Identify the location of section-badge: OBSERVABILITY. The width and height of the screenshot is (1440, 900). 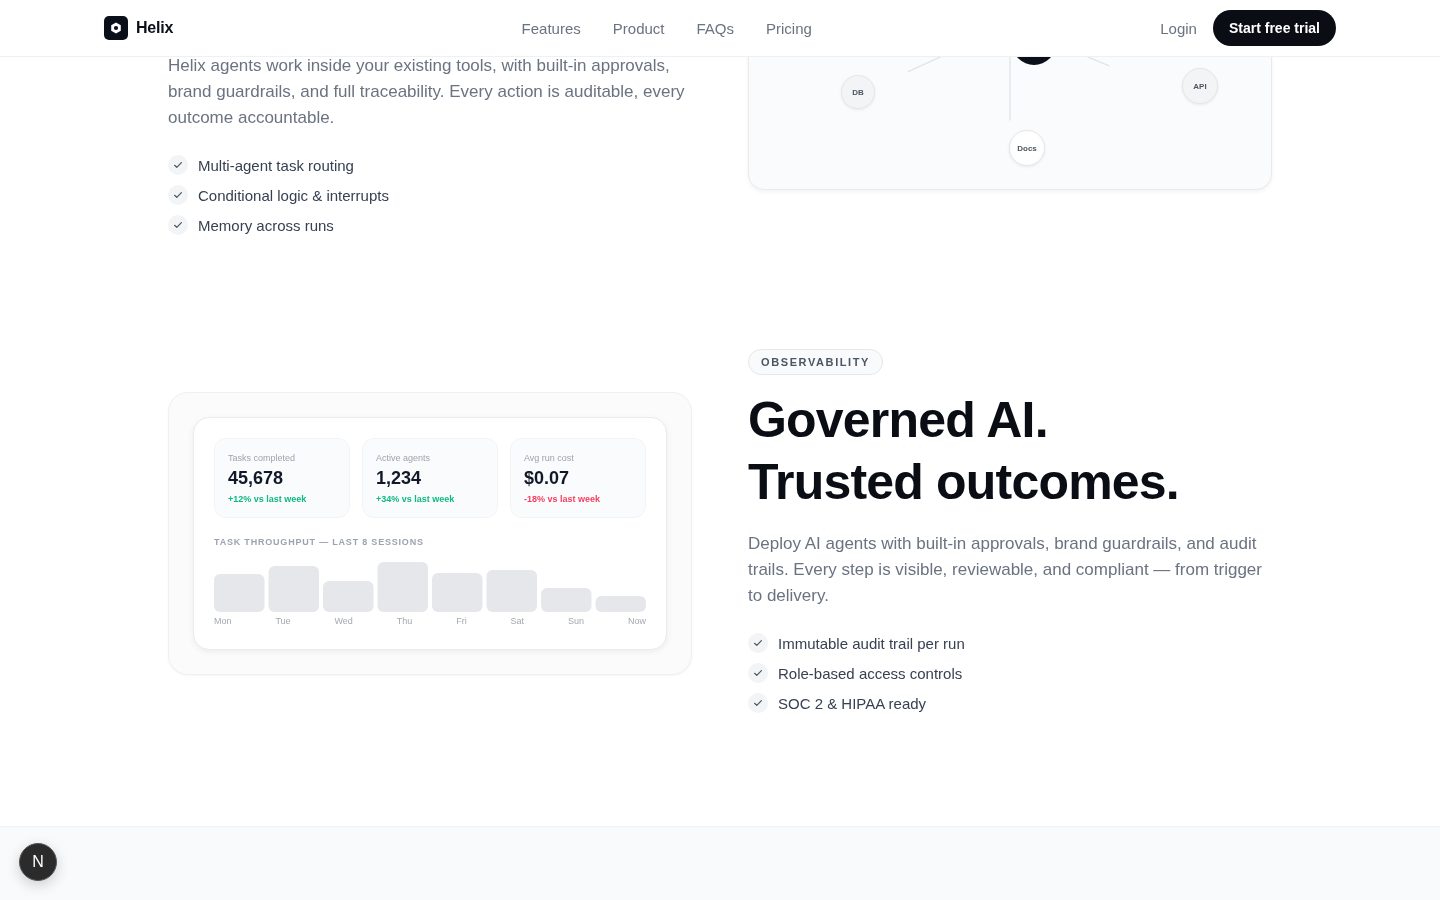
(815, 362).